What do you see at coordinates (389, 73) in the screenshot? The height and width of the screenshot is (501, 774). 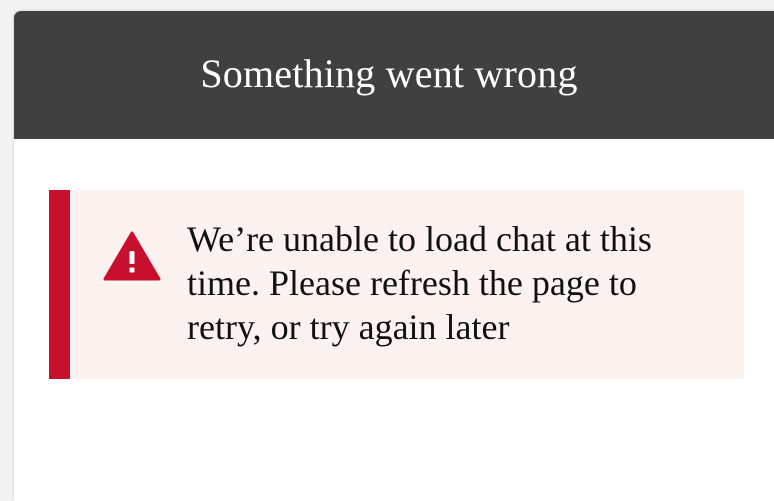 I see `dialog-title: Something went wrong` at bounding box center [389, 73].